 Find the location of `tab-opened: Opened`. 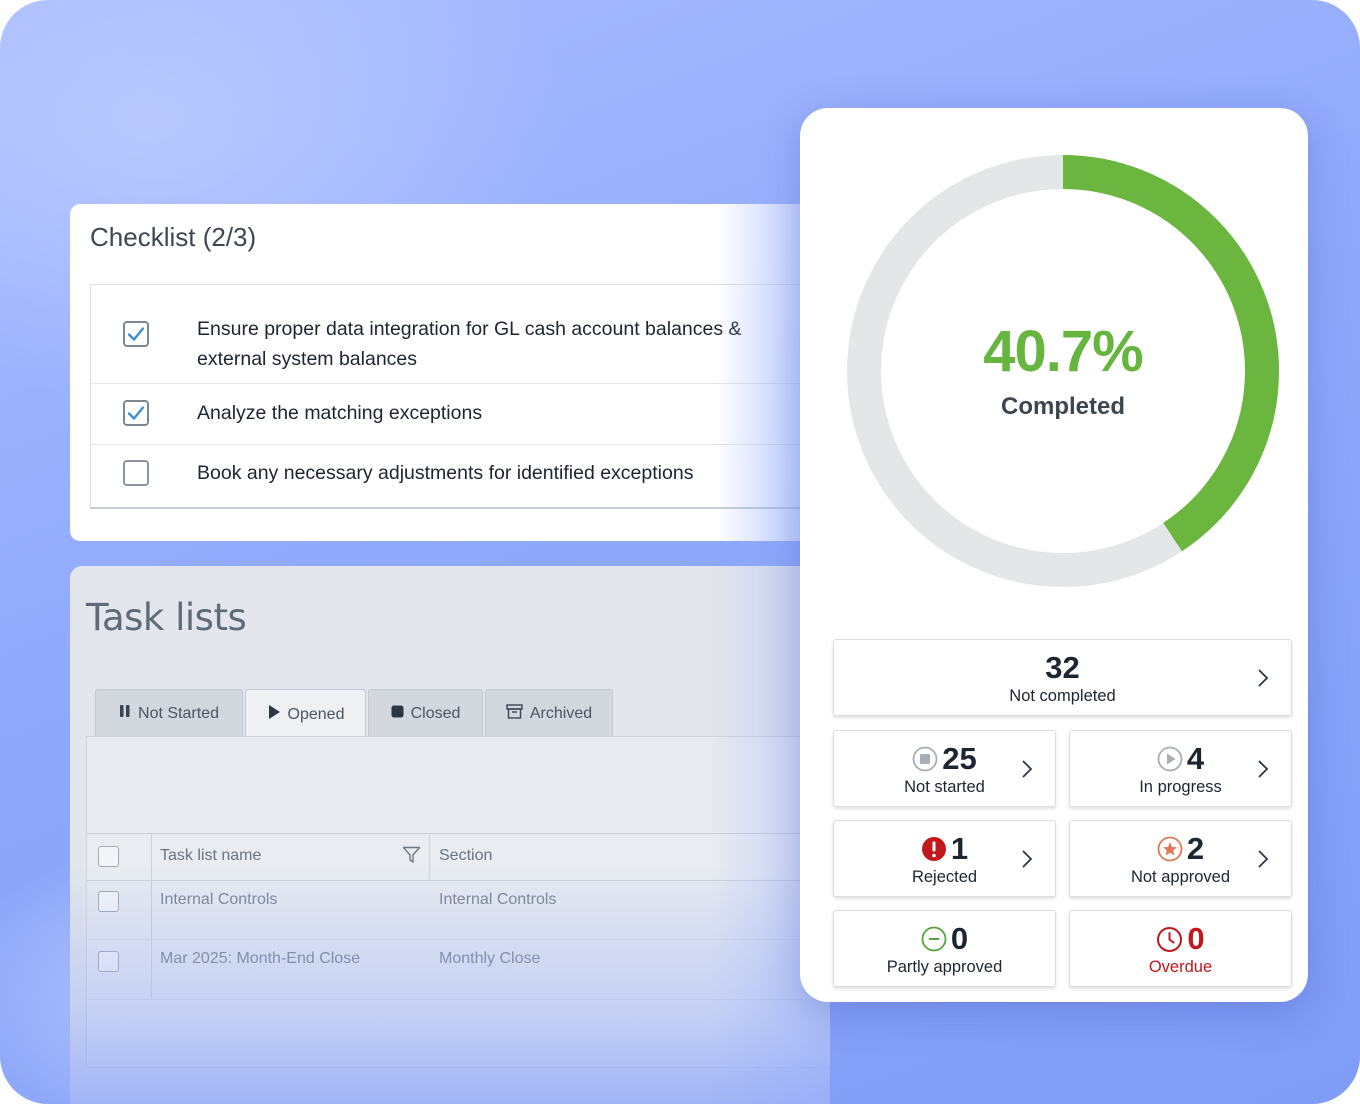

tab-opened: Opened is located at coordinates (305, 714).